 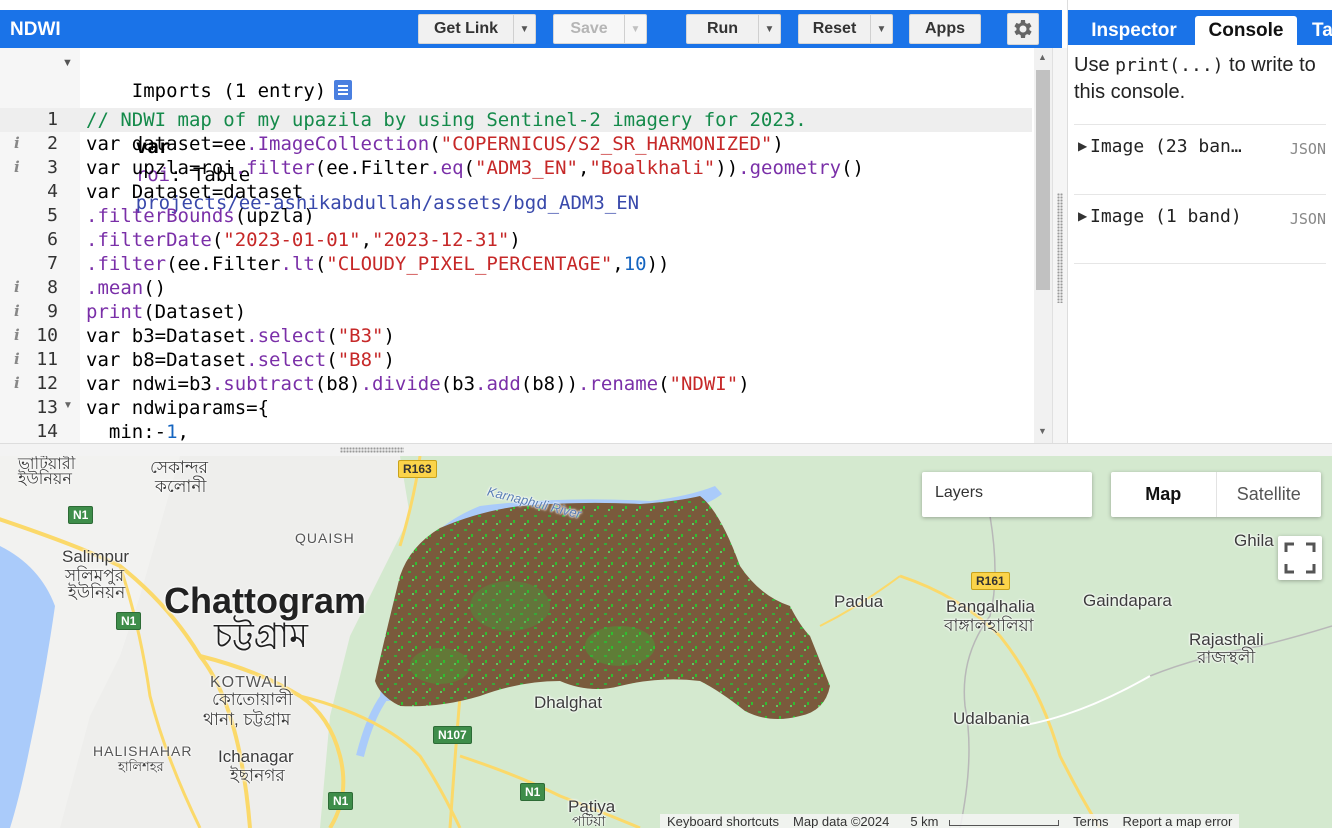 What do you see at coordinates (35, 29) in the screenshot?
I see `script-title: NDWI` at bounding box center [35, 29].